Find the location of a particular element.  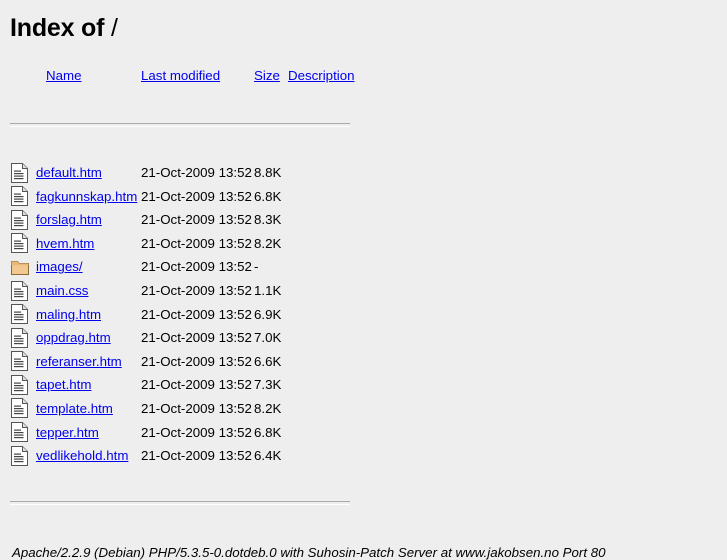

table-row: tapet.htm 21-Oct-2009 13:52 7.3K is located at coordinates (192, 385).